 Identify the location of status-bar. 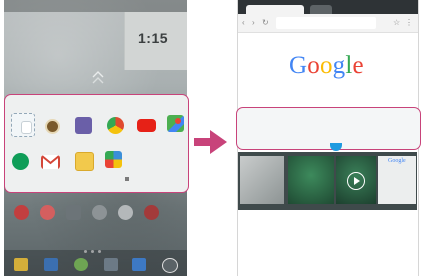
(95, 6).